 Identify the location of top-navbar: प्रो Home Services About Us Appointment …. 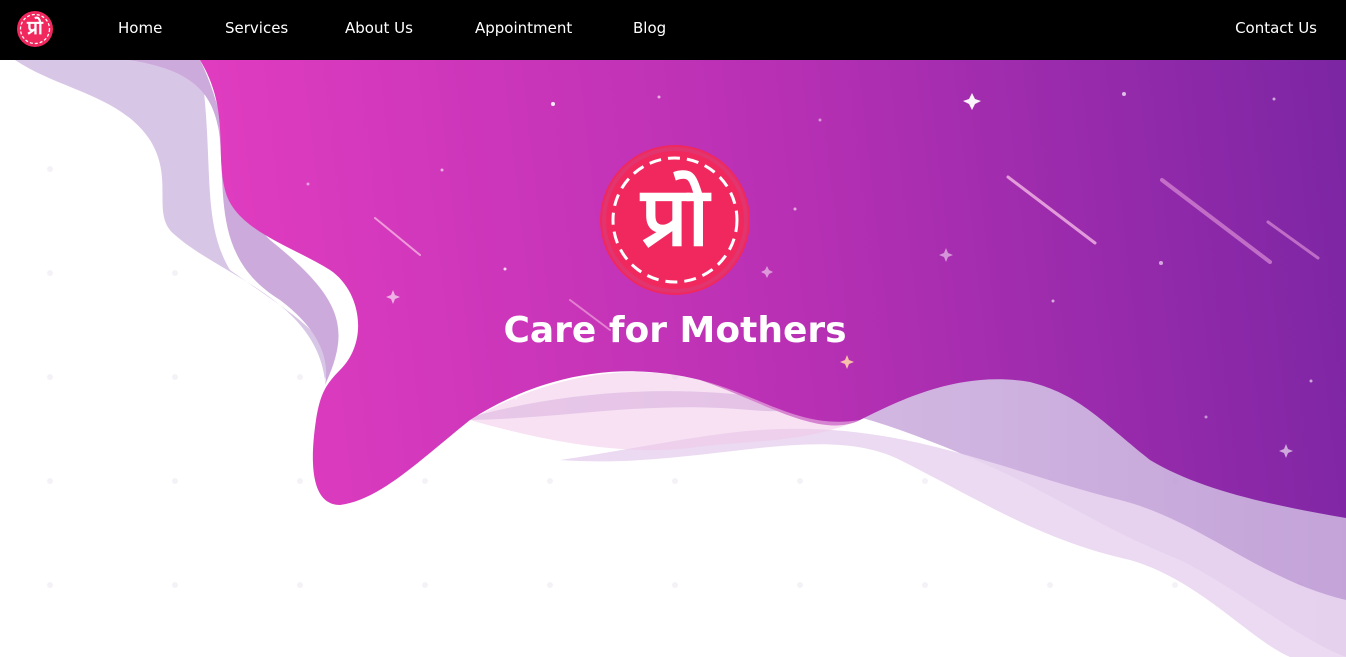
(673, 30).